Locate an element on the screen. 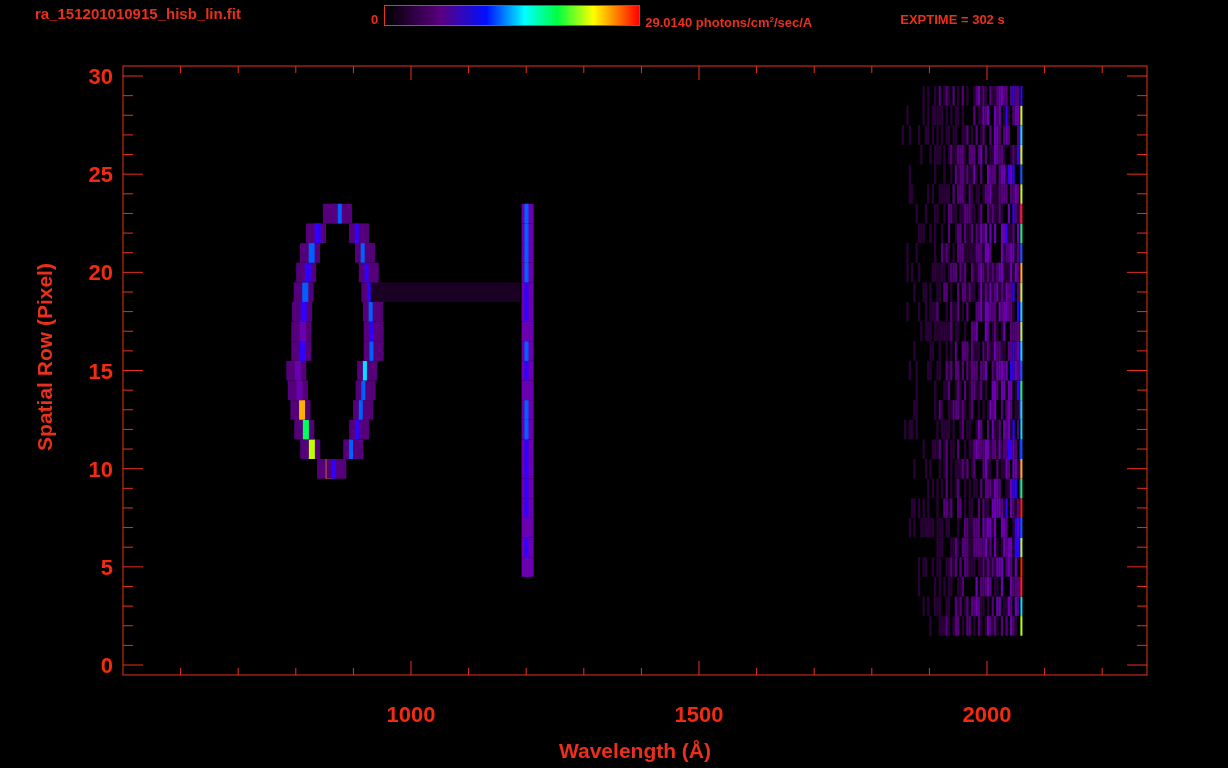  y-tick-label: 0 is located at coordinates (106, 665).